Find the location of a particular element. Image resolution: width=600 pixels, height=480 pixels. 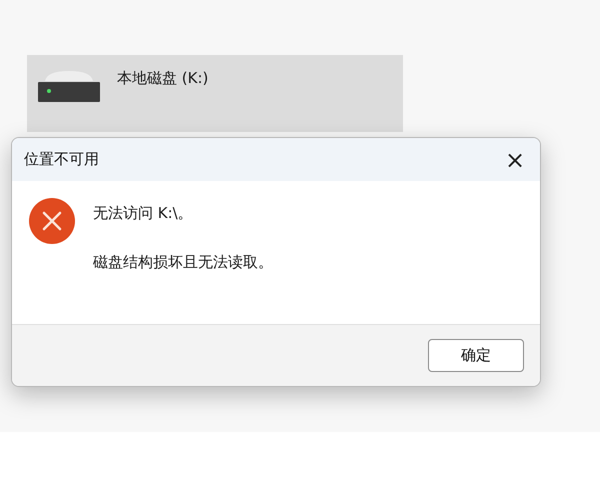

drive-icon is located at coordinates (69, 87).